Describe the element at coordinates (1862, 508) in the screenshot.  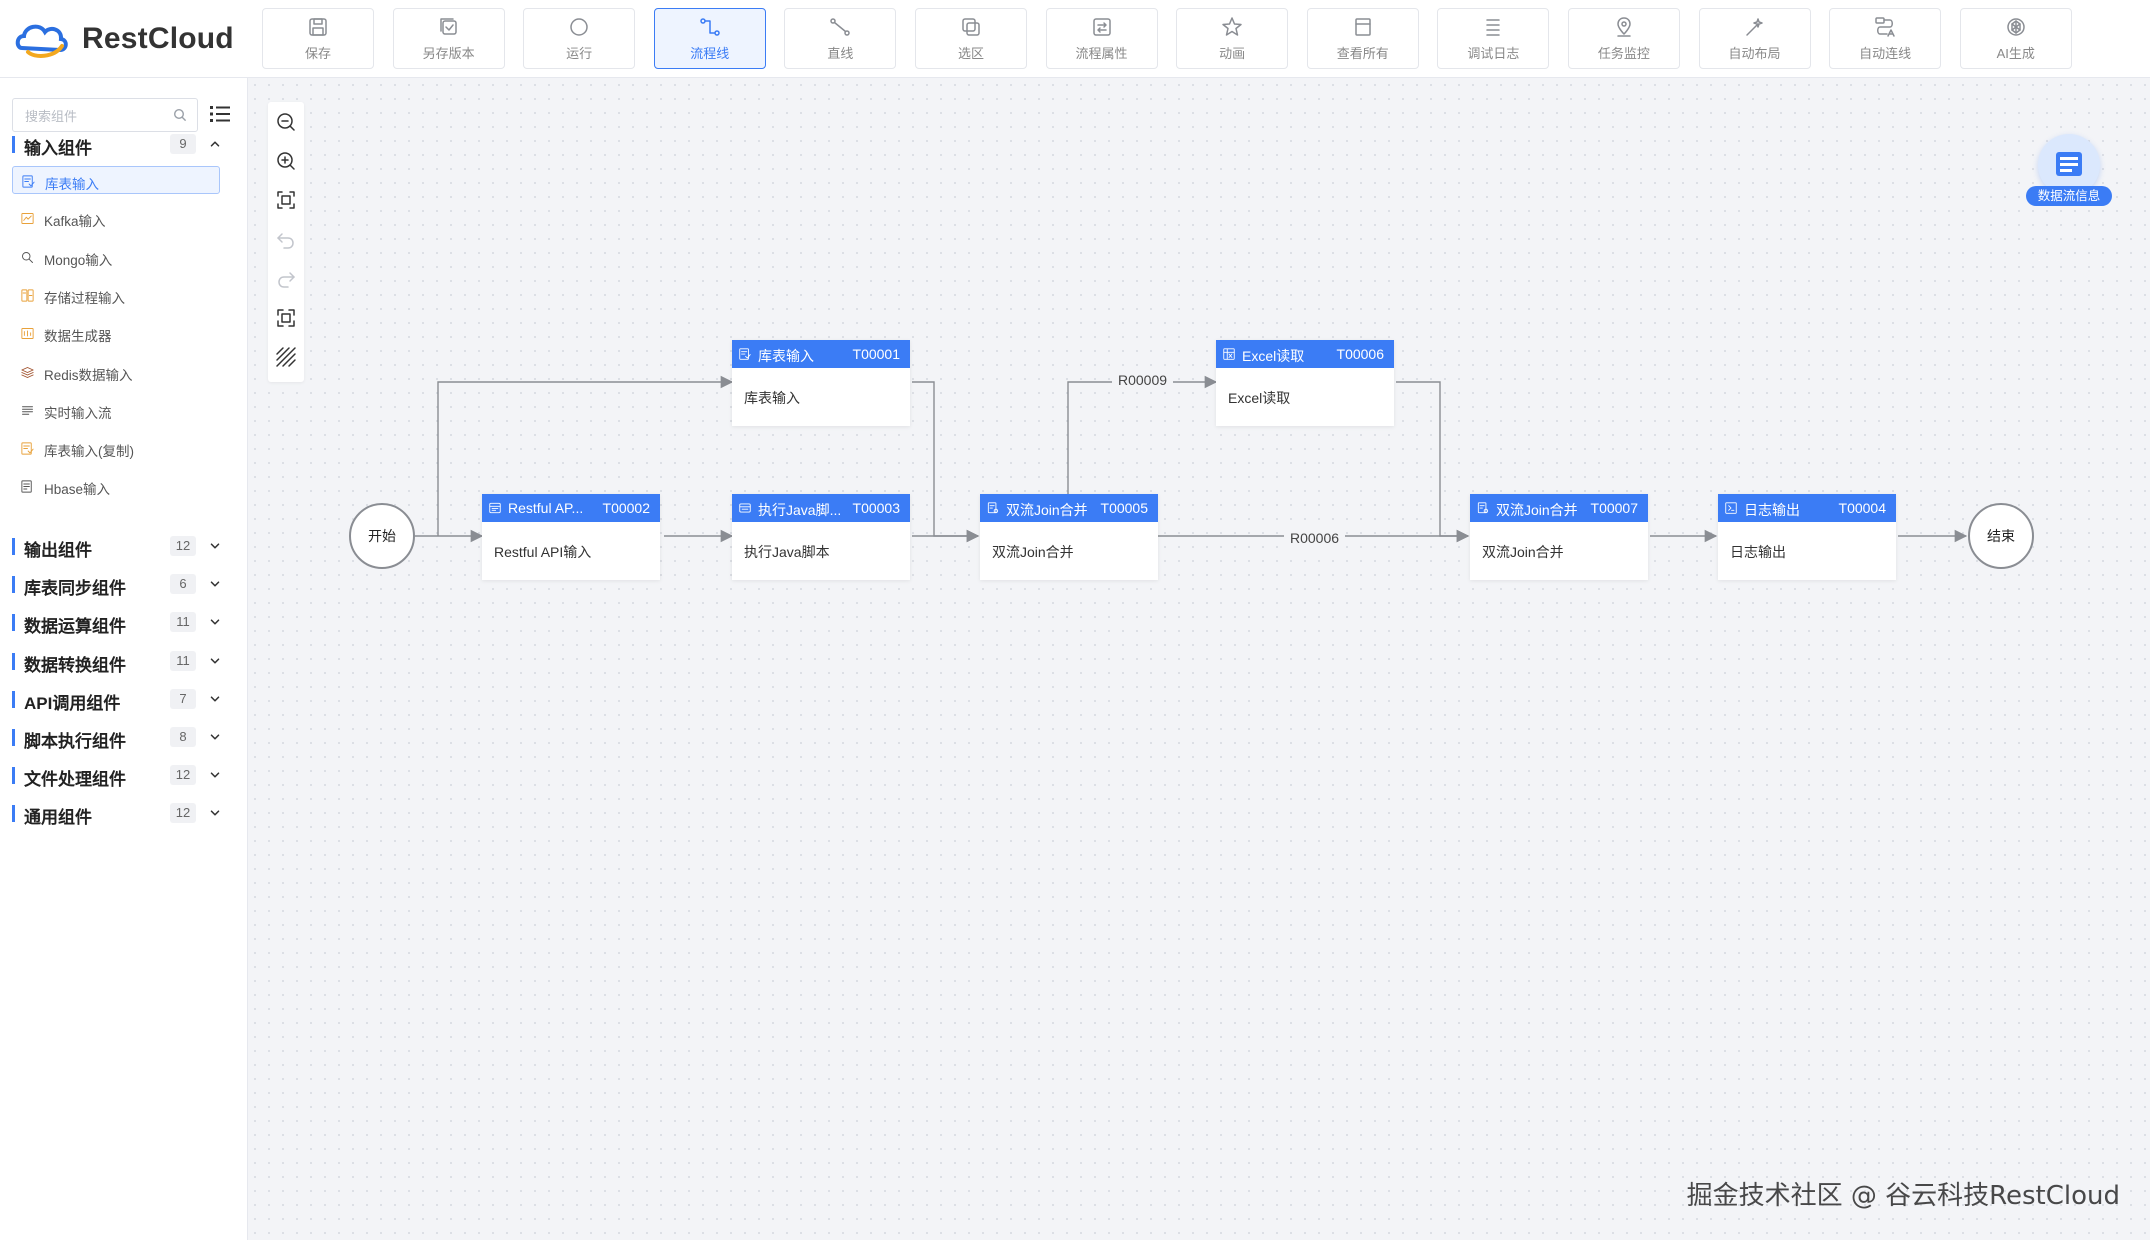
I see `node-id: T00004` at that location.